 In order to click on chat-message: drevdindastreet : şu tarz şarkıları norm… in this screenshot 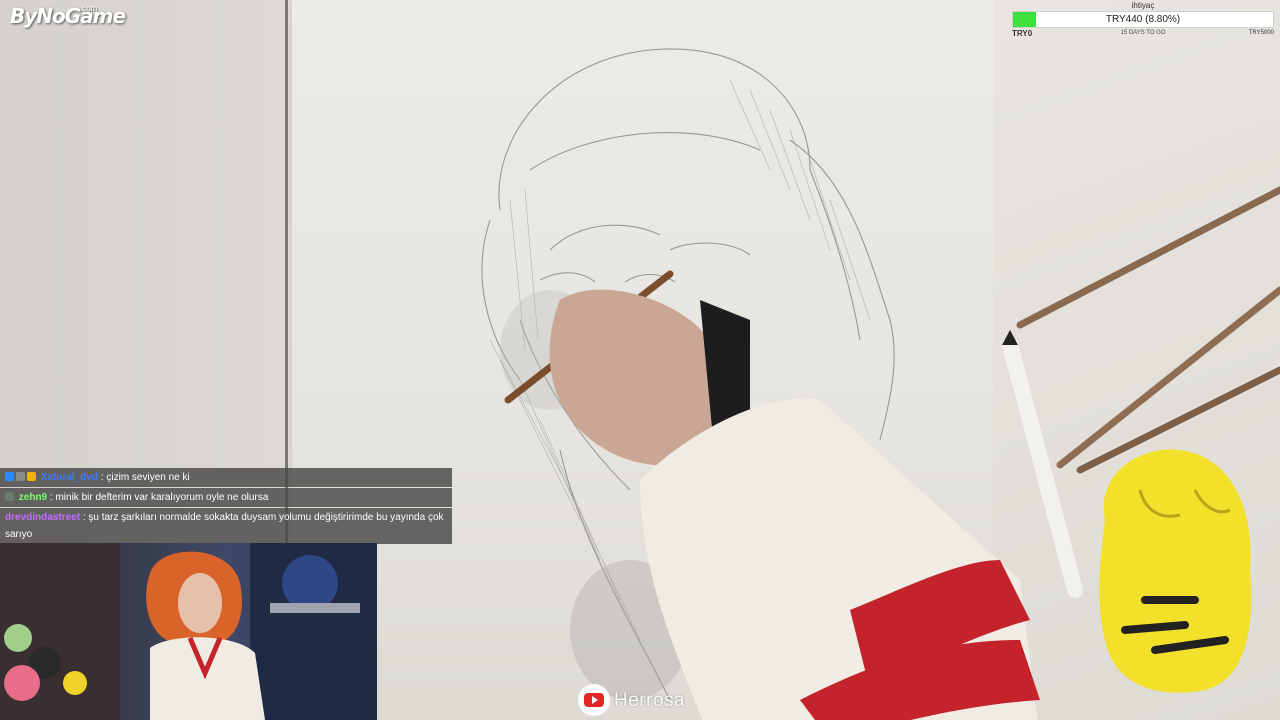, I will do `click(226, 526)`.